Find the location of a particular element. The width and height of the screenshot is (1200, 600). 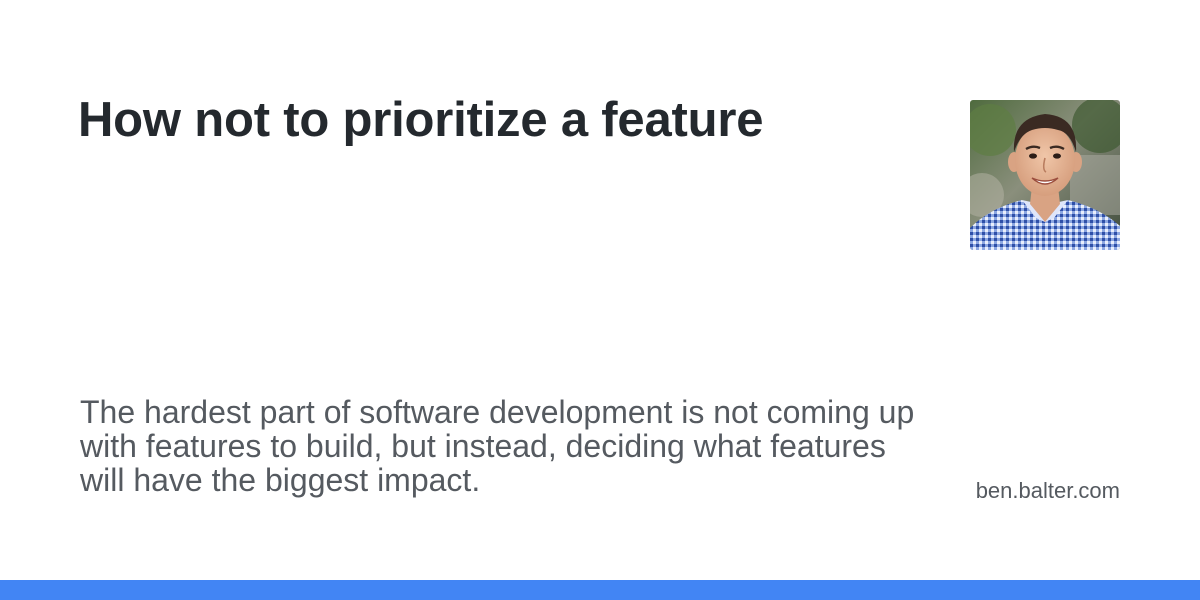

accent-bar is located at coordinates (600, 590).